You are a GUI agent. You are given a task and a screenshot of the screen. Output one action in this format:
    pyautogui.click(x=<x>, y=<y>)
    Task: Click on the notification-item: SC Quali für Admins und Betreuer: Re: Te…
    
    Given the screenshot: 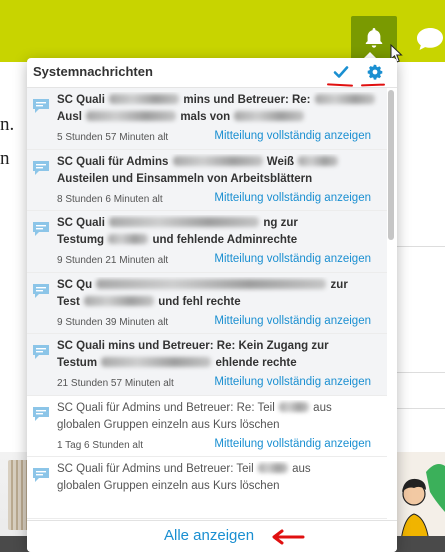 What is the action you would take?
    pyautogui.click(x=207, y=426)
    